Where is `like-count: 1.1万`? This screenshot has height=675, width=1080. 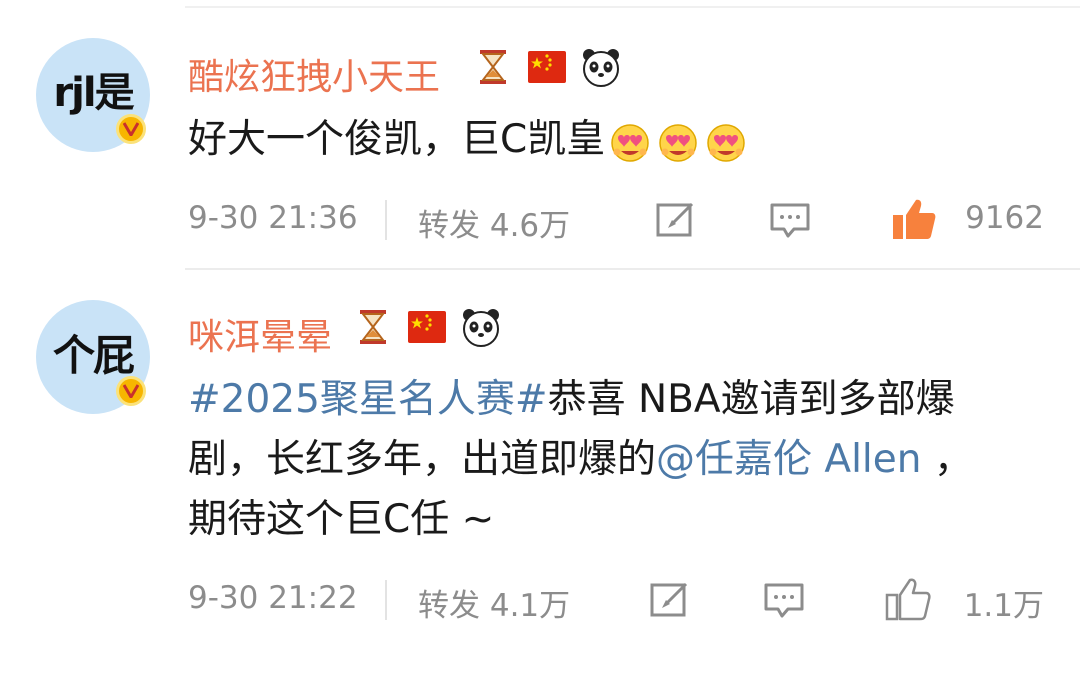 like-count: 1.1万 is located at coordinates (1003, 606).